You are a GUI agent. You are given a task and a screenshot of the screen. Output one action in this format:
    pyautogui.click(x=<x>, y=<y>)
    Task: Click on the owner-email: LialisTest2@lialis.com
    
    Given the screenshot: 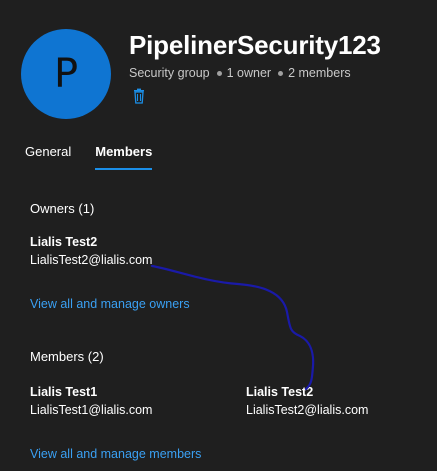 What is the action you would take?
    pyautogui.click(x=91, y=260)
    